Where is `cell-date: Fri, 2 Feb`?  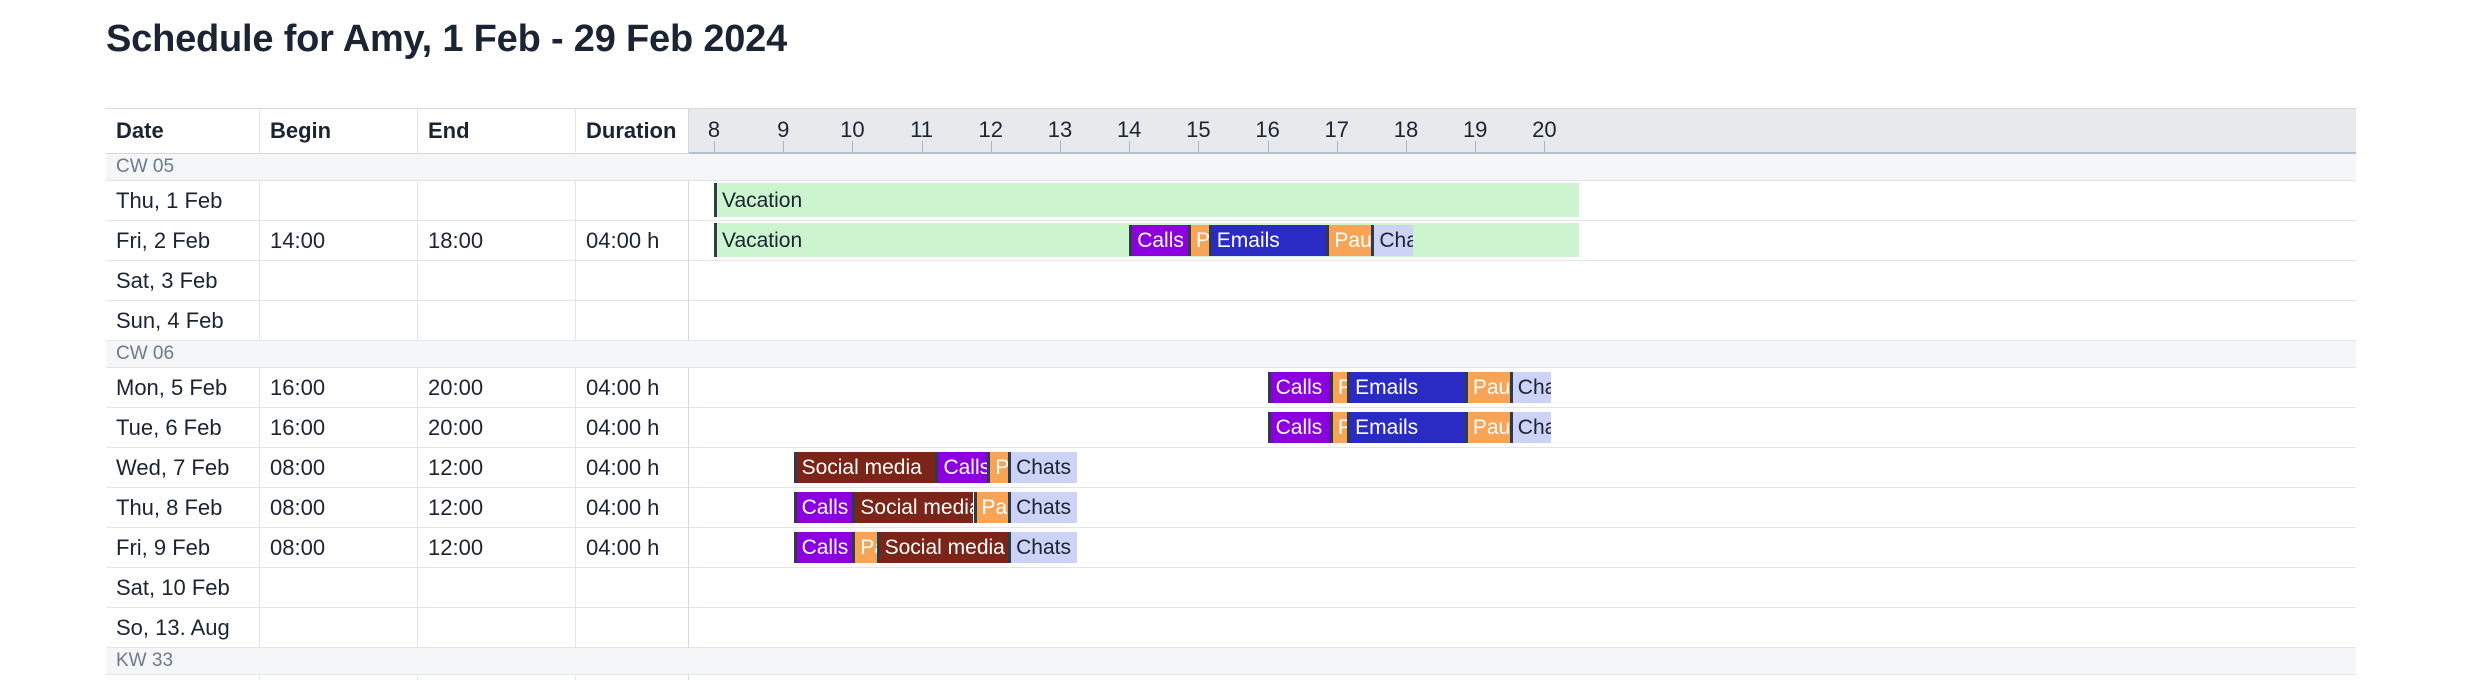 cell-date: Fri, 2 Feb is located at coordinates (183, 241).